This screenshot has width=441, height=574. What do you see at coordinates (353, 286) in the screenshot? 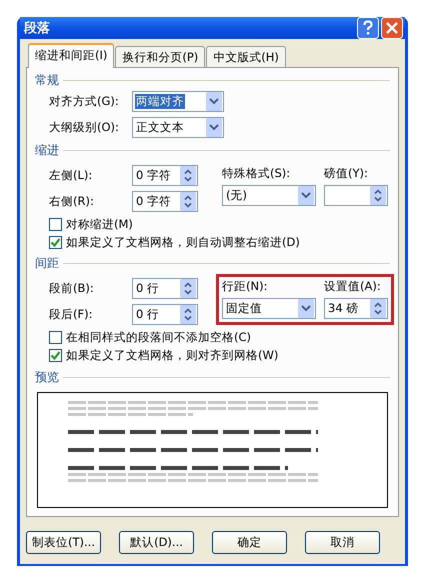
I see `field-label: 设置值(A):` at bounding box center [353, 286].